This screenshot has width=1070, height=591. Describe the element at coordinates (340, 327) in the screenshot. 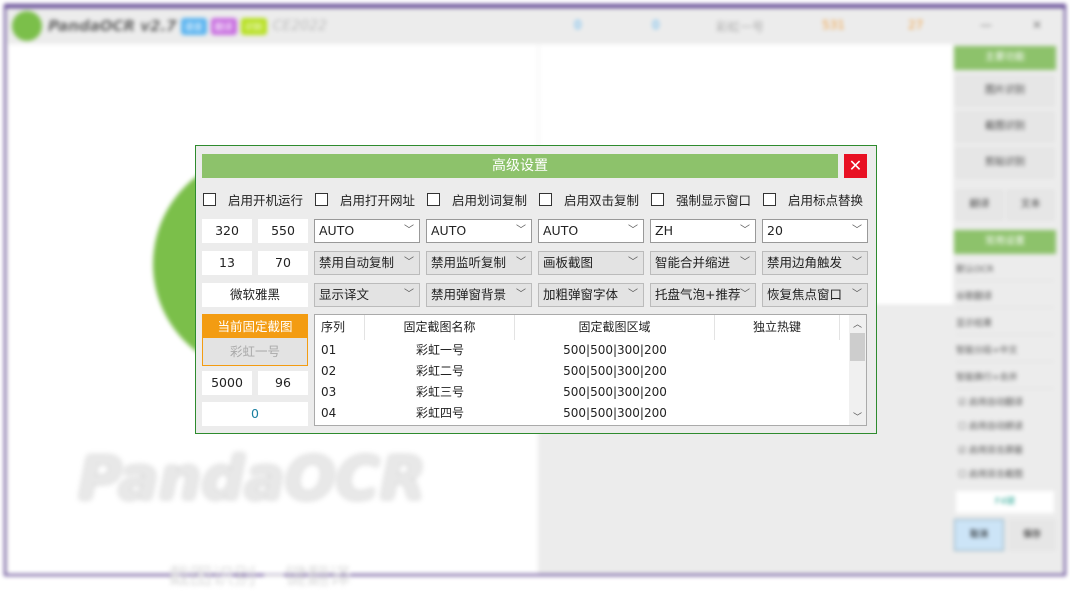

I see `column-header-index: 序列` at that location.